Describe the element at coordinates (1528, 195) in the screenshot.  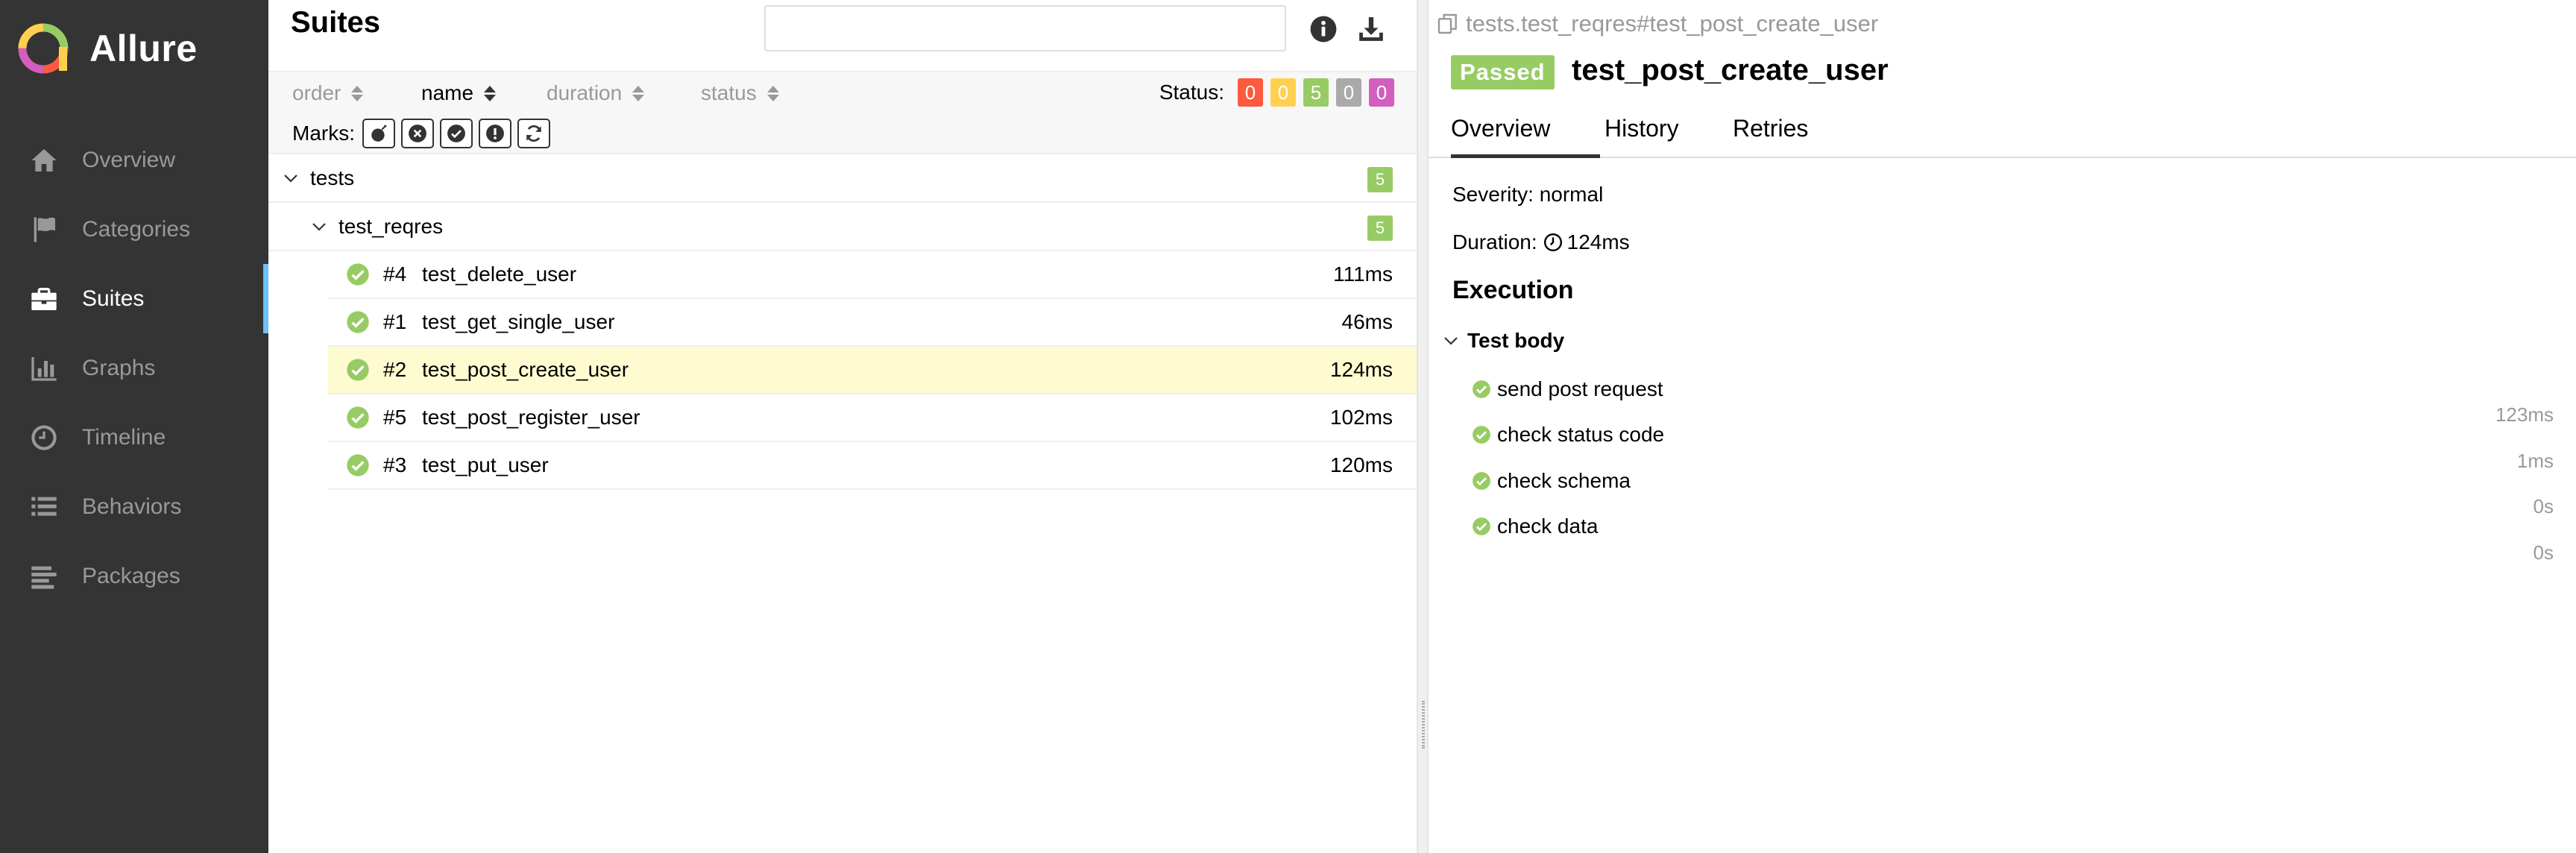
I see `severity-field: Severity: normal` at that location.